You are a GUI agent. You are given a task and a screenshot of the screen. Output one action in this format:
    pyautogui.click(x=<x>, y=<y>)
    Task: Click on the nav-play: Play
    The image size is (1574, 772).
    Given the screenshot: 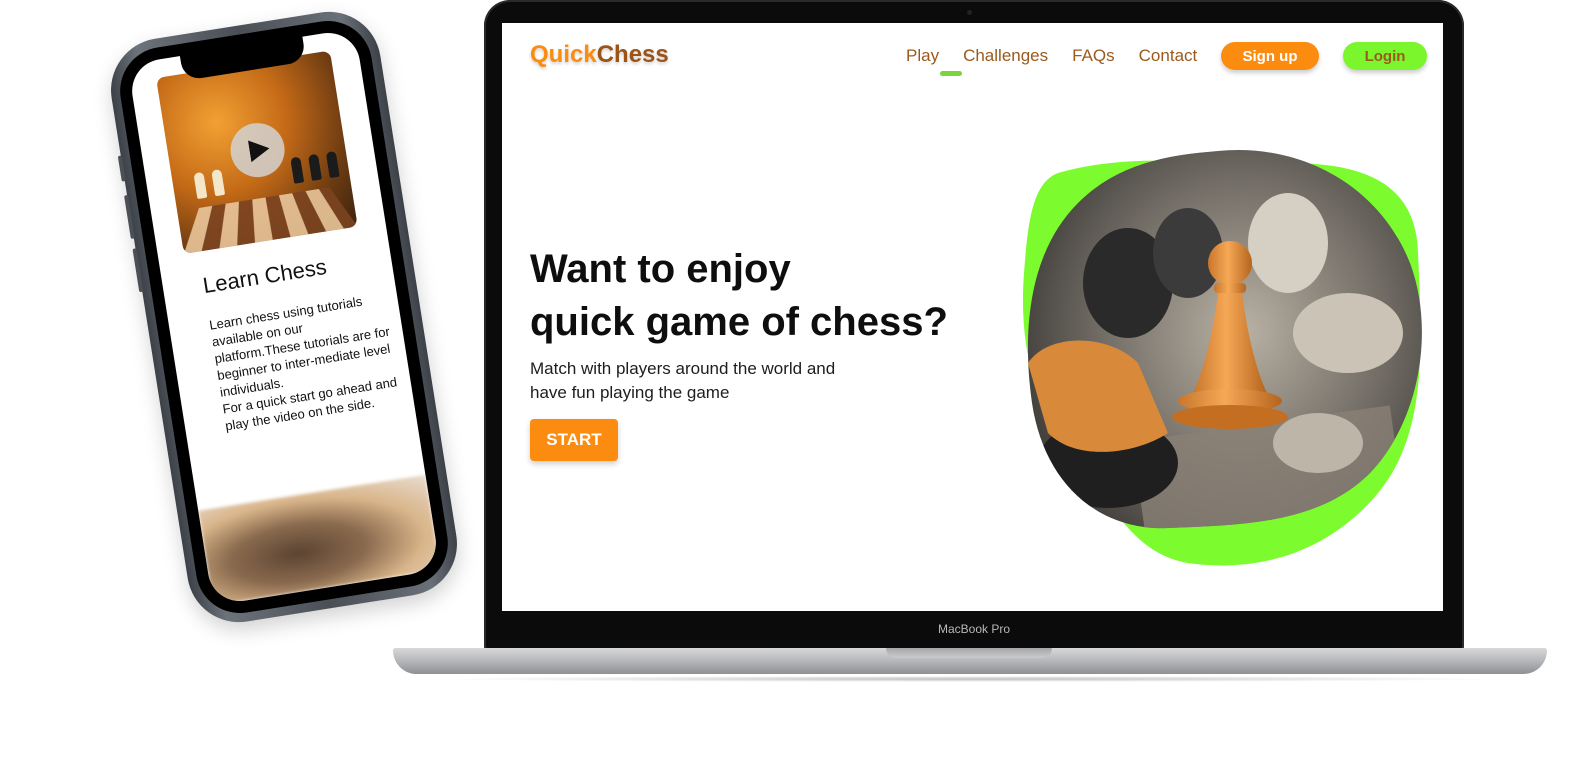 What is the action you would take?
    pyautogui.click(x=922, y=56)
    